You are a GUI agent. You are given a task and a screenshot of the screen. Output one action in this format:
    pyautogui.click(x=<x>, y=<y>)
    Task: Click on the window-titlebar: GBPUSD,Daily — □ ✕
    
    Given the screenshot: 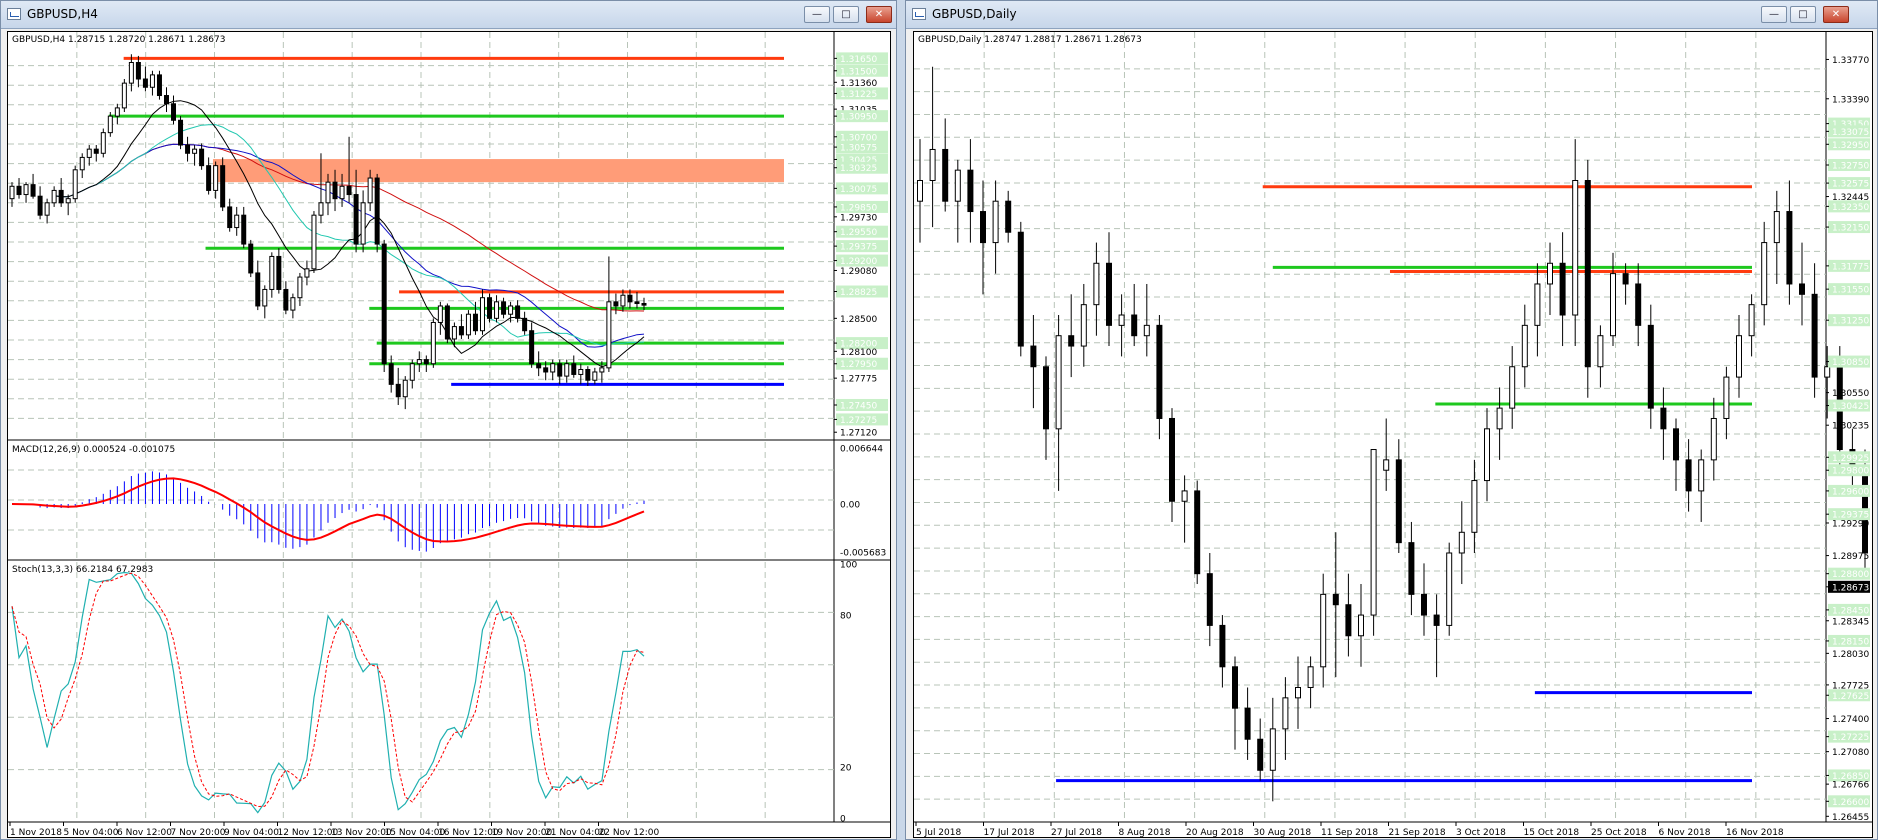 What is the action you would take?
    pyautogui.click(x=1391, y=15)
    